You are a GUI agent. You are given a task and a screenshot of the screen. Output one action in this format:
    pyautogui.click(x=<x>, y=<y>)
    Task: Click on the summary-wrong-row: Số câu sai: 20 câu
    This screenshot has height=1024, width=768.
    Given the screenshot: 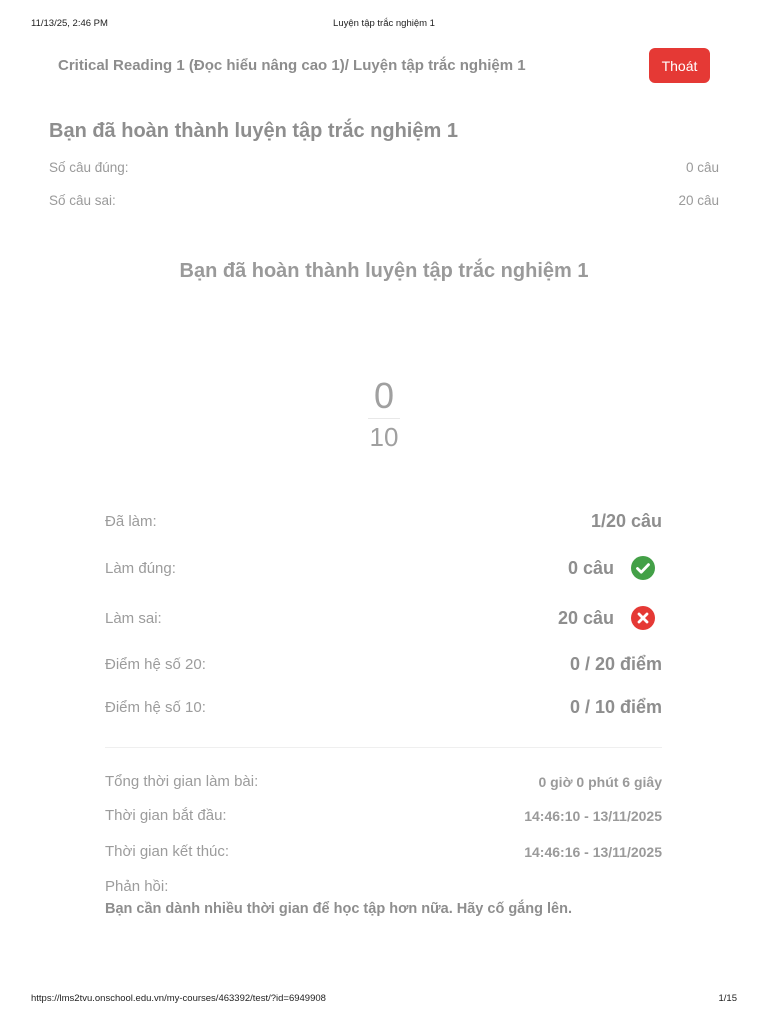 What is the action you would take?
    pyautogui.click(x=384, y=200)
    